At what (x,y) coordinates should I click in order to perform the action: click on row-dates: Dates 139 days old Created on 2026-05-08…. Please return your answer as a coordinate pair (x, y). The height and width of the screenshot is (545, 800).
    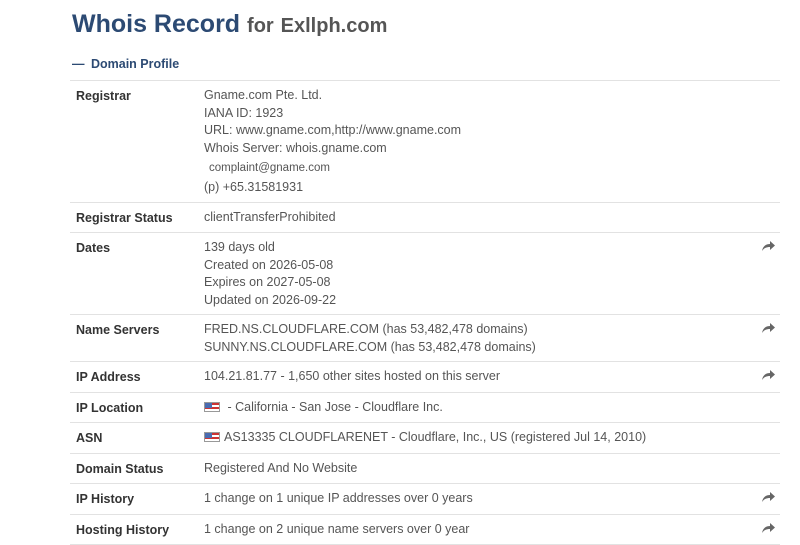
    Looking at the image, I should click on (425, 274).